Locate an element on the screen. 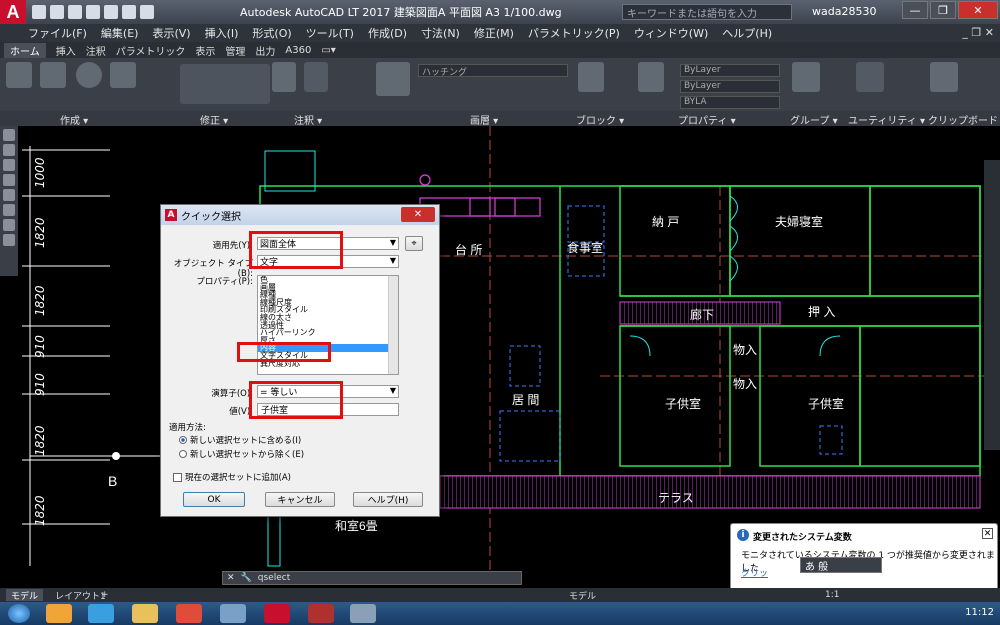  tab-annotate: 注釈 is located at coordinates (96, 50).